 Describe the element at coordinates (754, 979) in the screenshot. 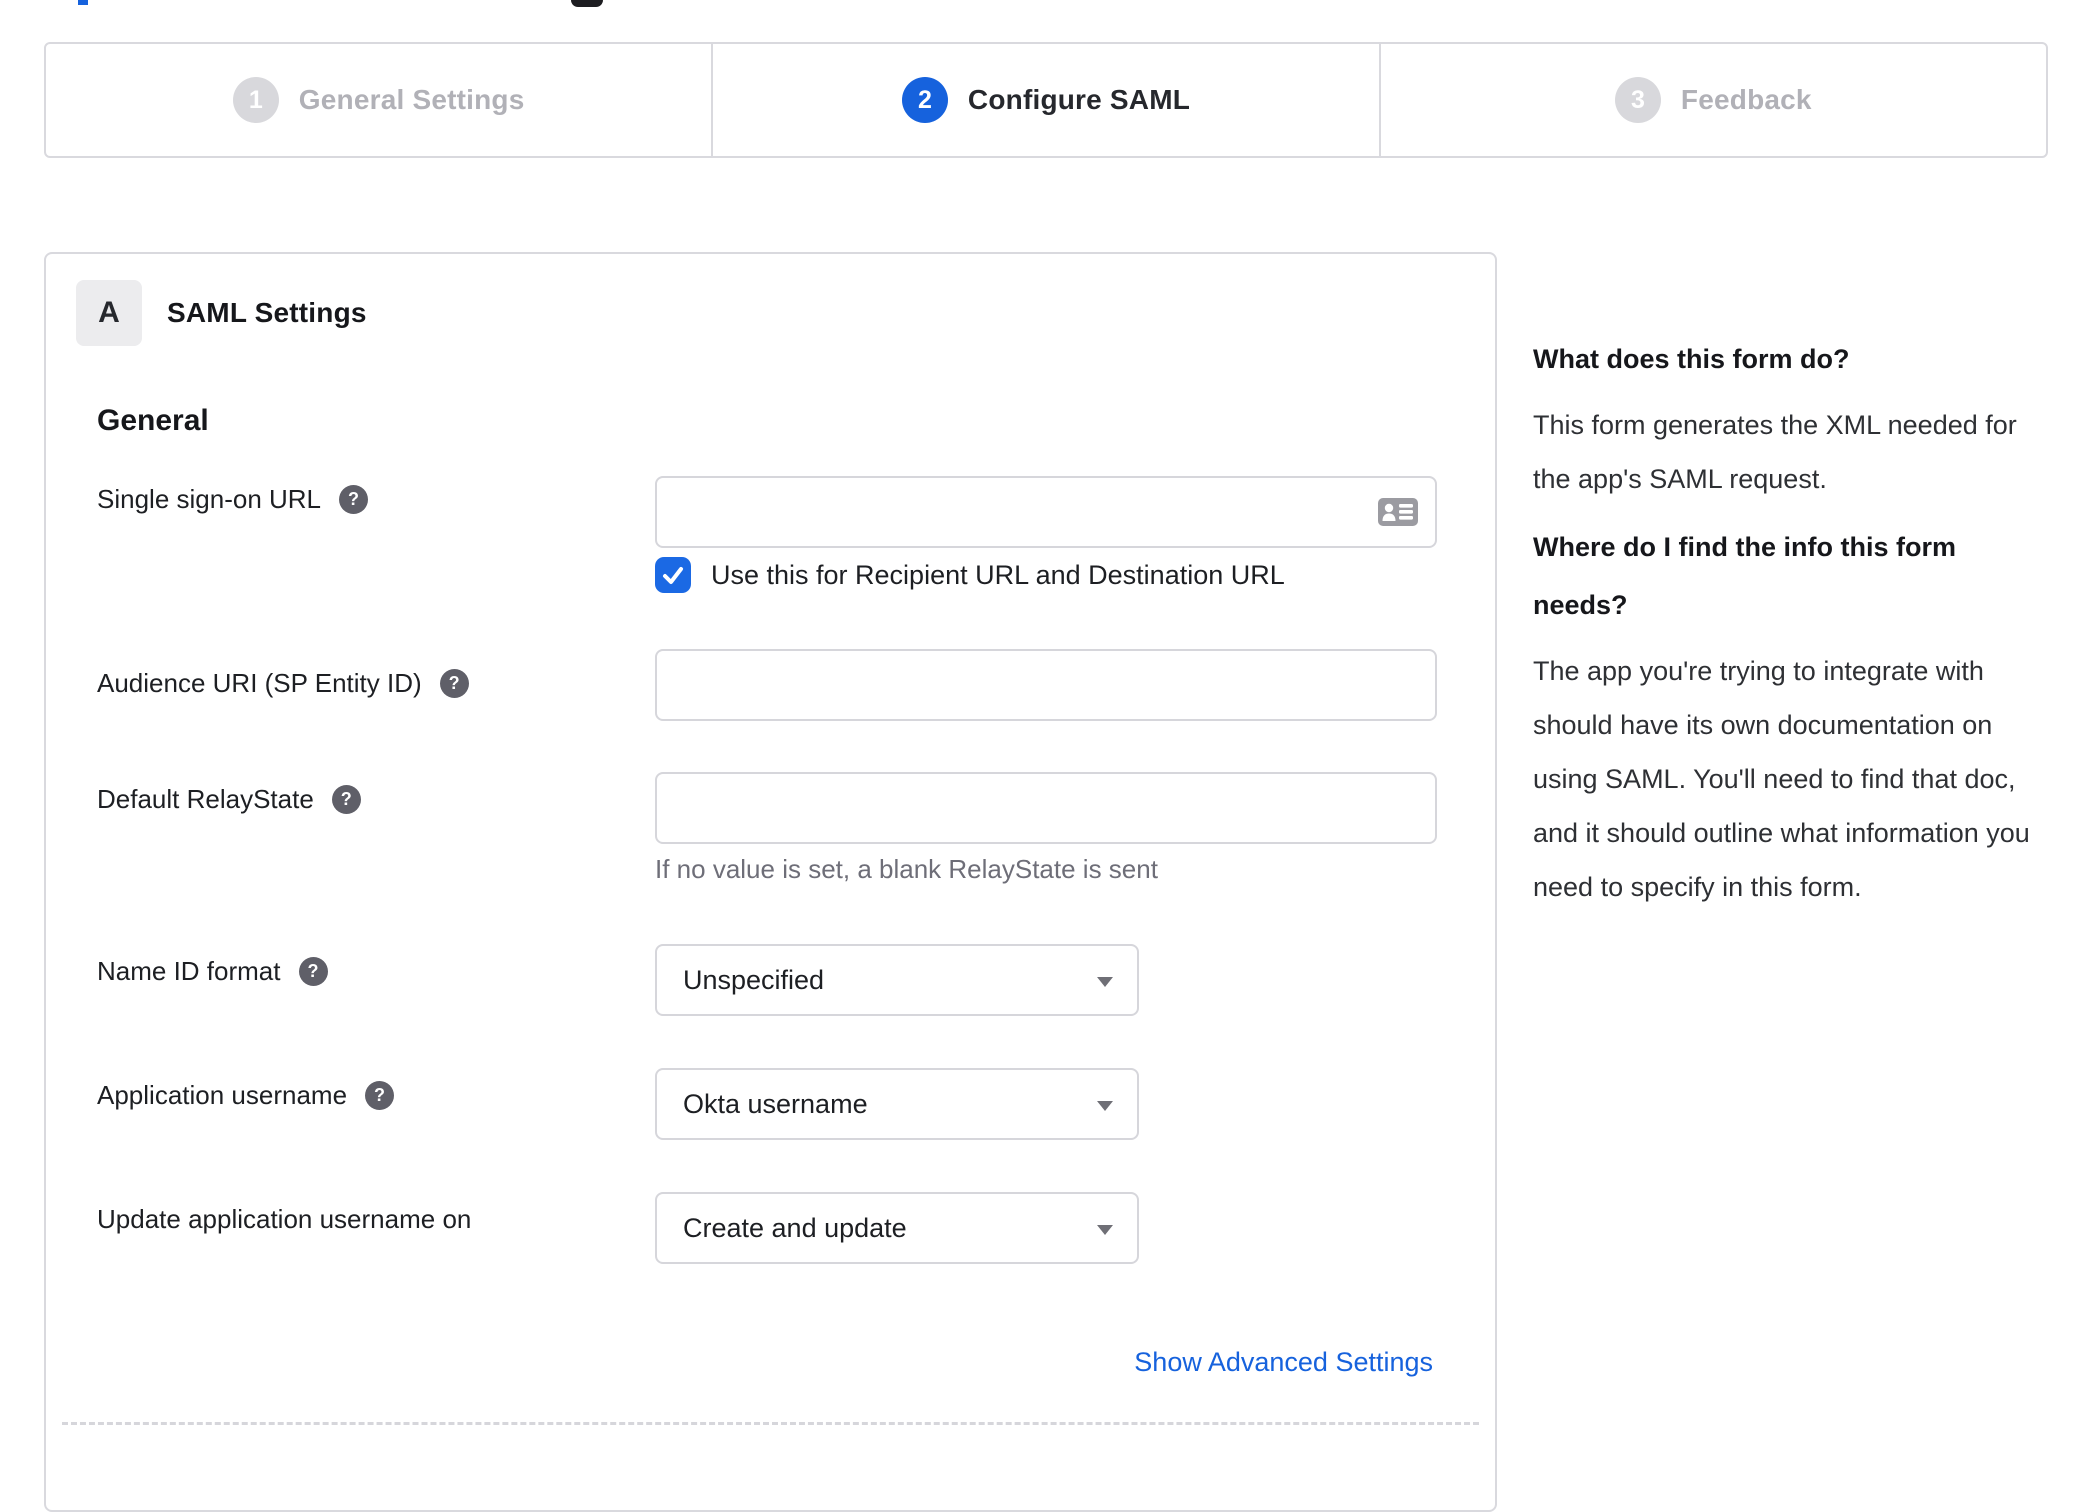

I see `select-value: Unspecified` at that location.